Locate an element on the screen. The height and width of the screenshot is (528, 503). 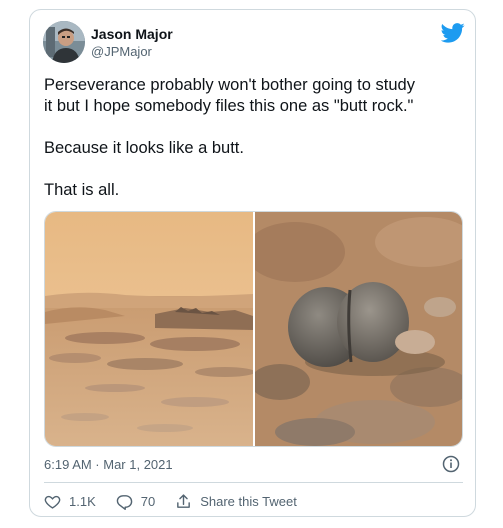
reply-count: 70 is located at coordinates (148, 501).